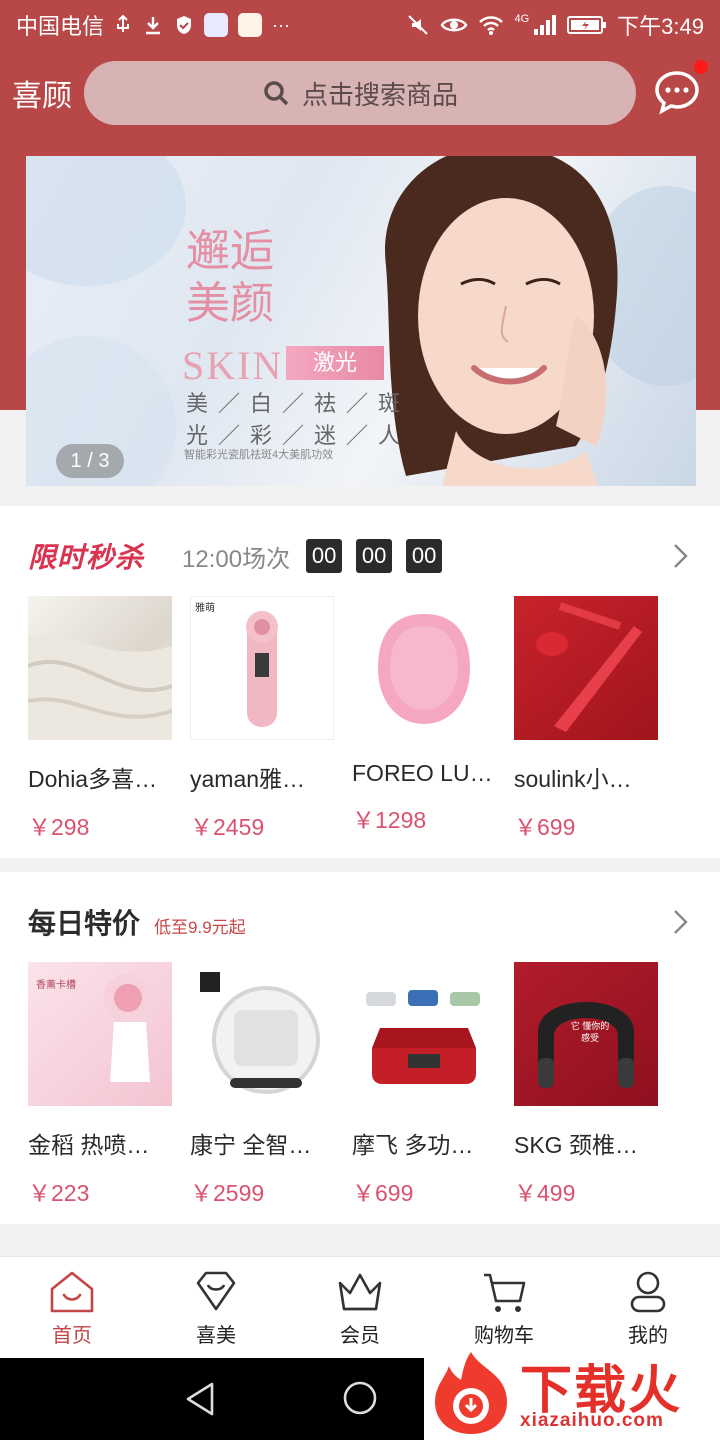  I want to click on usb-icon, so click(123, 23).